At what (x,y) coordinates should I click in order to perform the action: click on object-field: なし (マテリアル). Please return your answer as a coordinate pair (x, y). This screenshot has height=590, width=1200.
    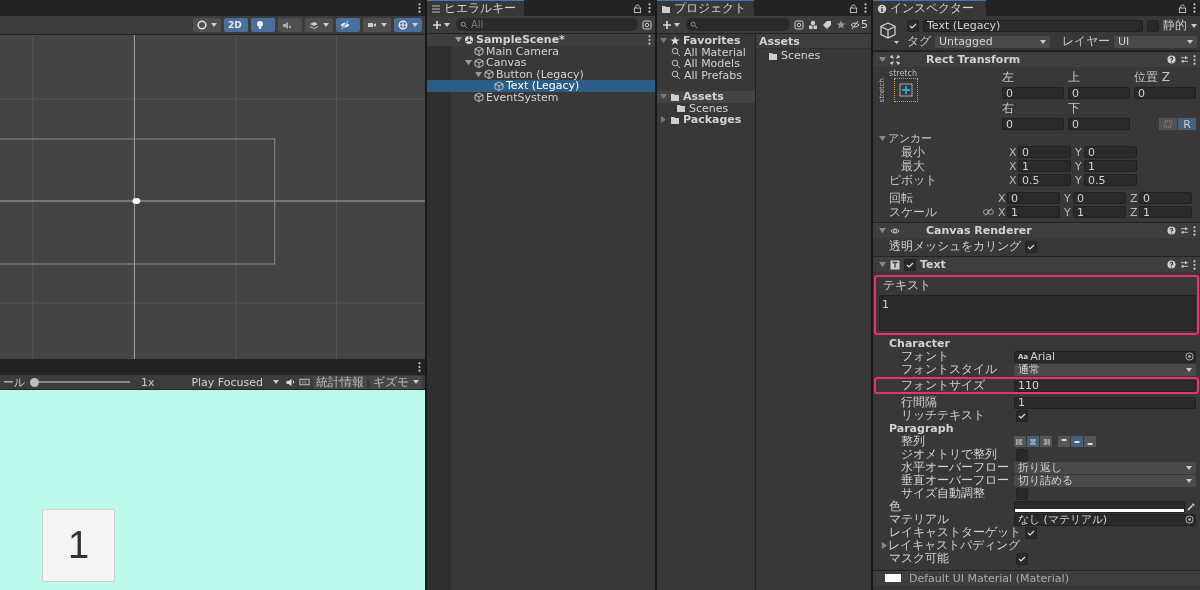
    Looking at the image, I should click on (1105, 519).